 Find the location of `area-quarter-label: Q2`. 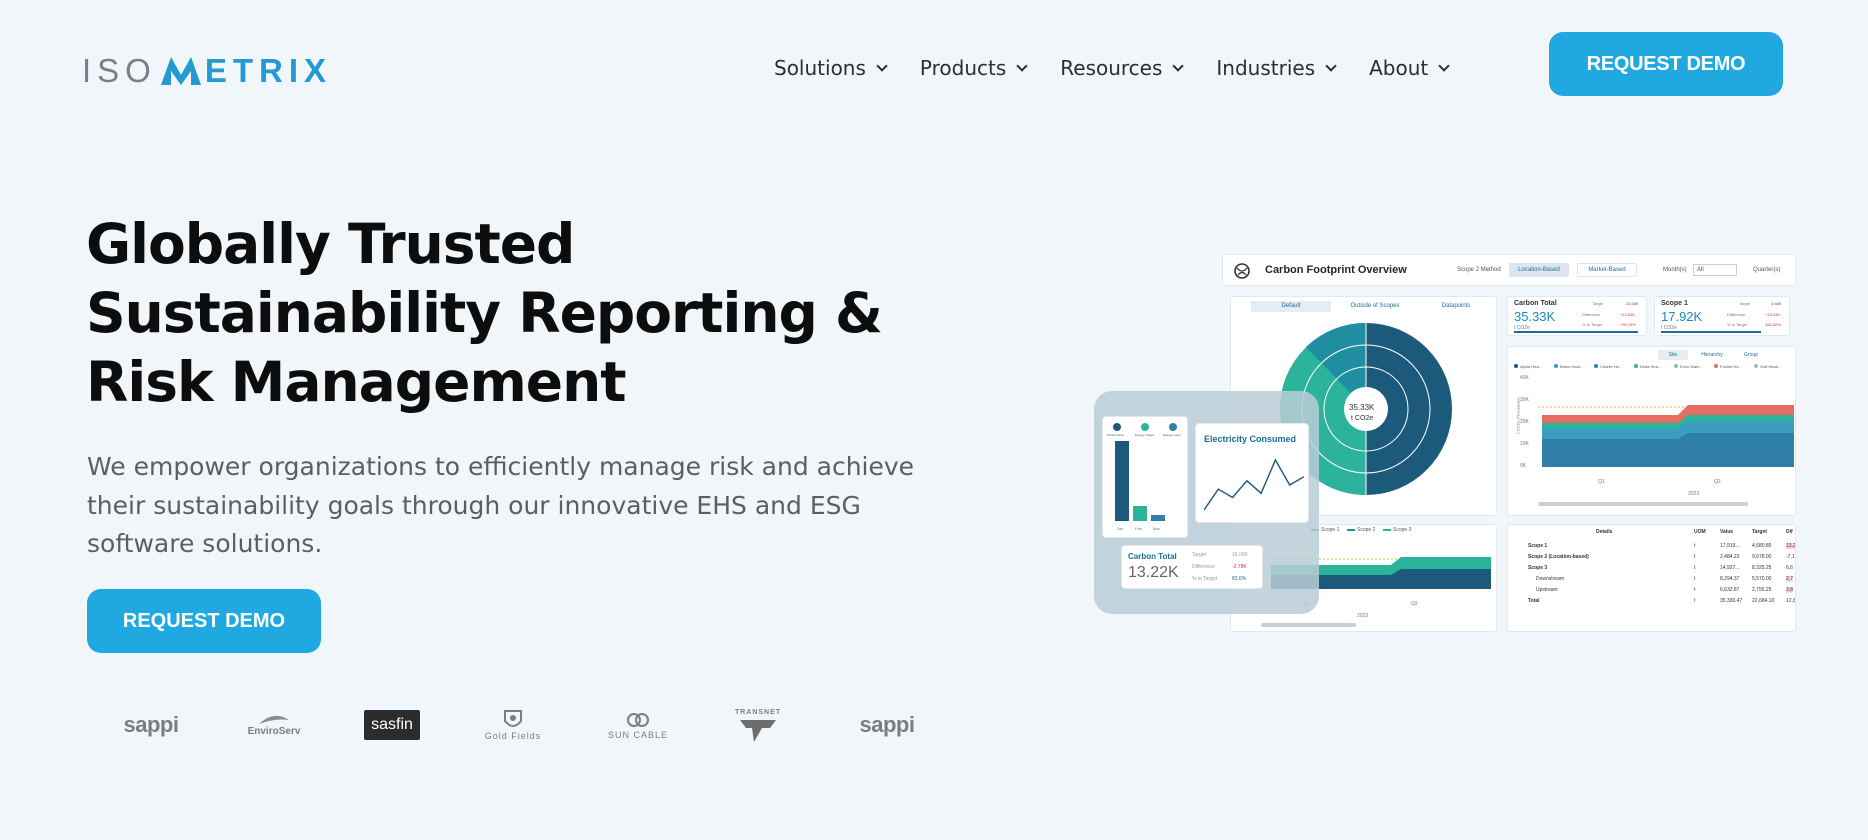

area-quarter-label: Q2 is located at coordinates (1717, 482).